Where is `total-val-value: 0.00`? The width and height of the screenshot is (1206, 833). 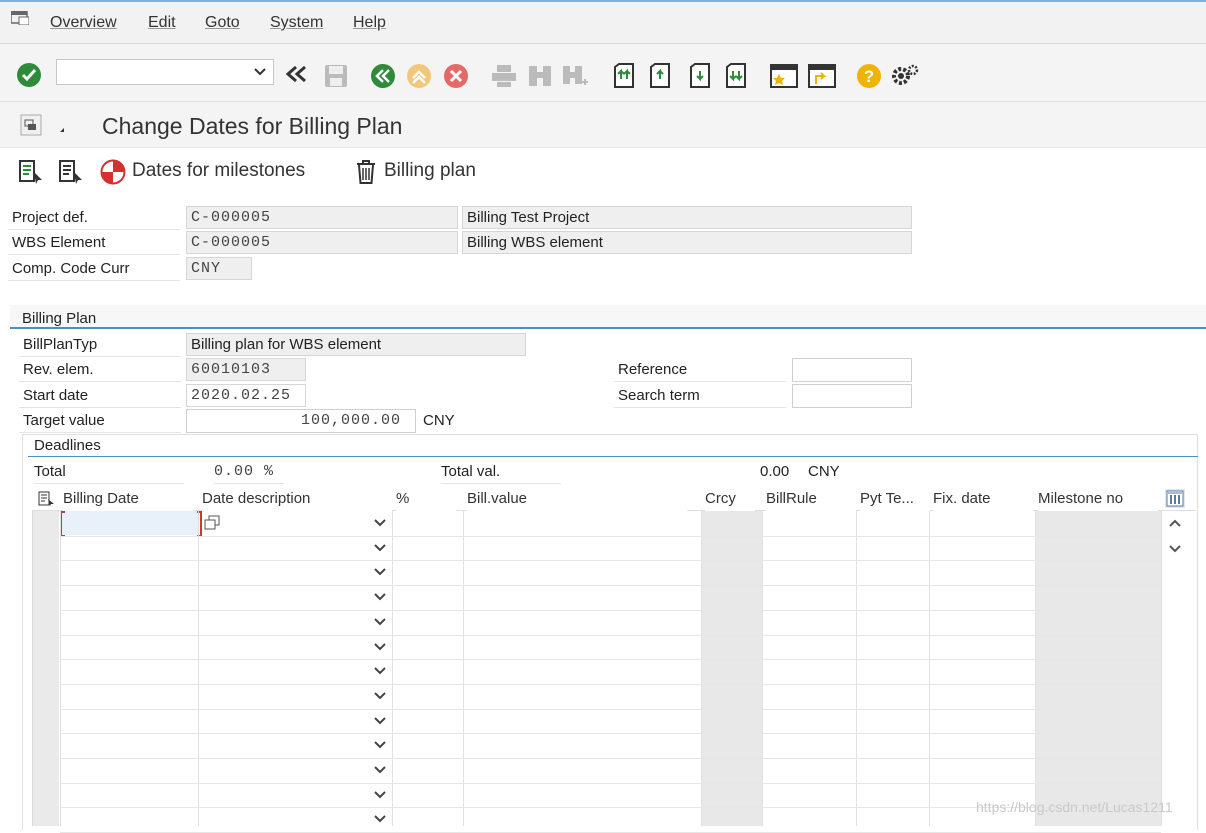 total-val-value: 0.00 is located at coordinates (775, 471).